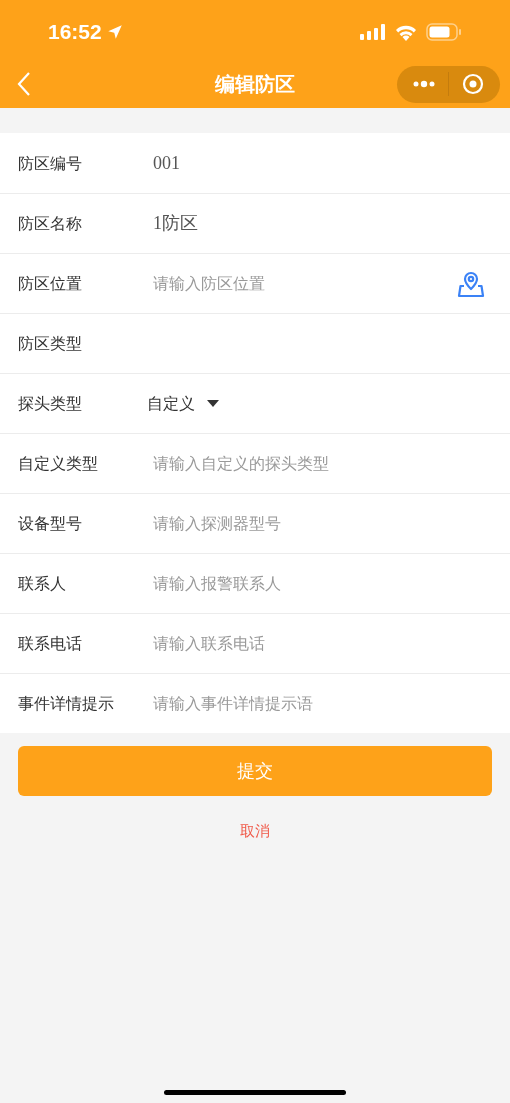  What do you see at coordinates (319, 223) in the screenshot?
I see `text-input: 1防区` at bounding box center [319, 223].